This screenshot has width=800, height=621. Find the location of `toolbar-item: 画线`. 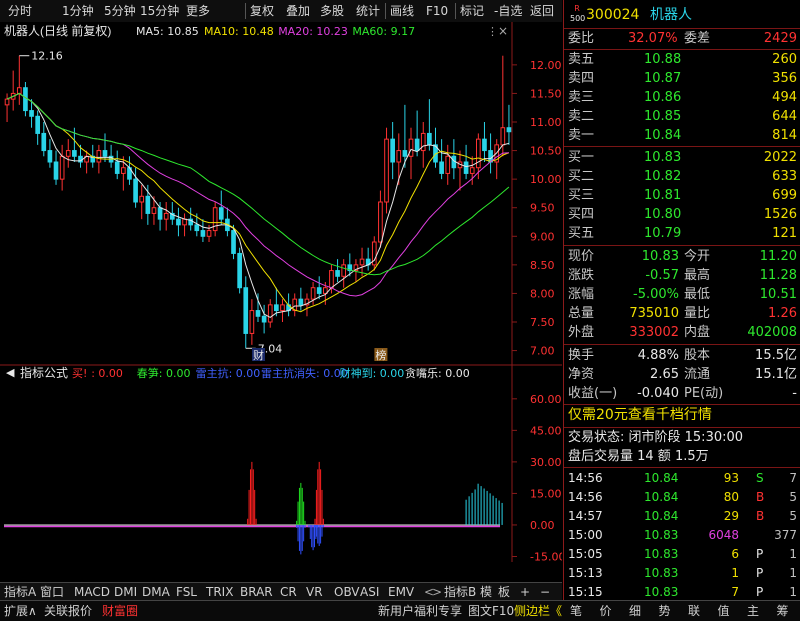

toolbar-item: 画线 is located at coordinates (402, 11).